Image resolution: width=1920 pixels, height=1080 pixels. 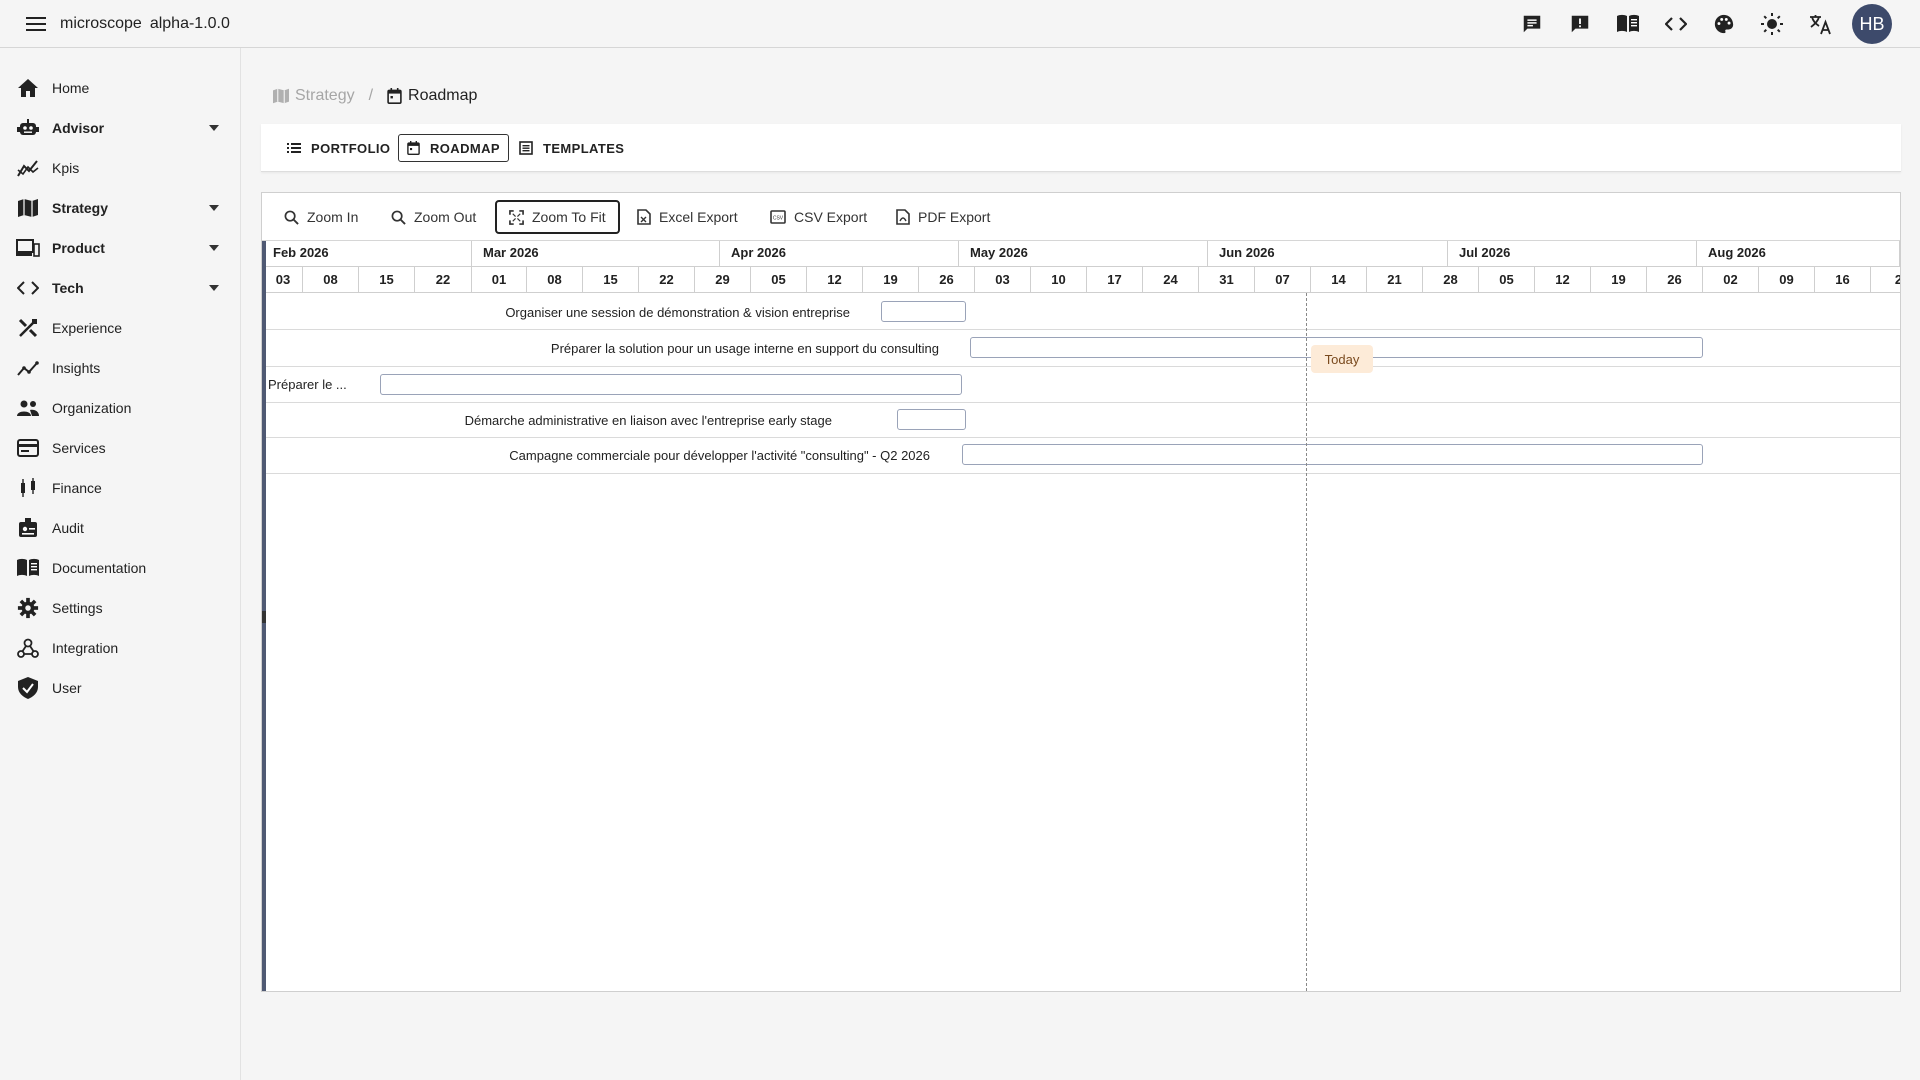 I want to click on timeline-week: 26, so click(x=1675, y=279).